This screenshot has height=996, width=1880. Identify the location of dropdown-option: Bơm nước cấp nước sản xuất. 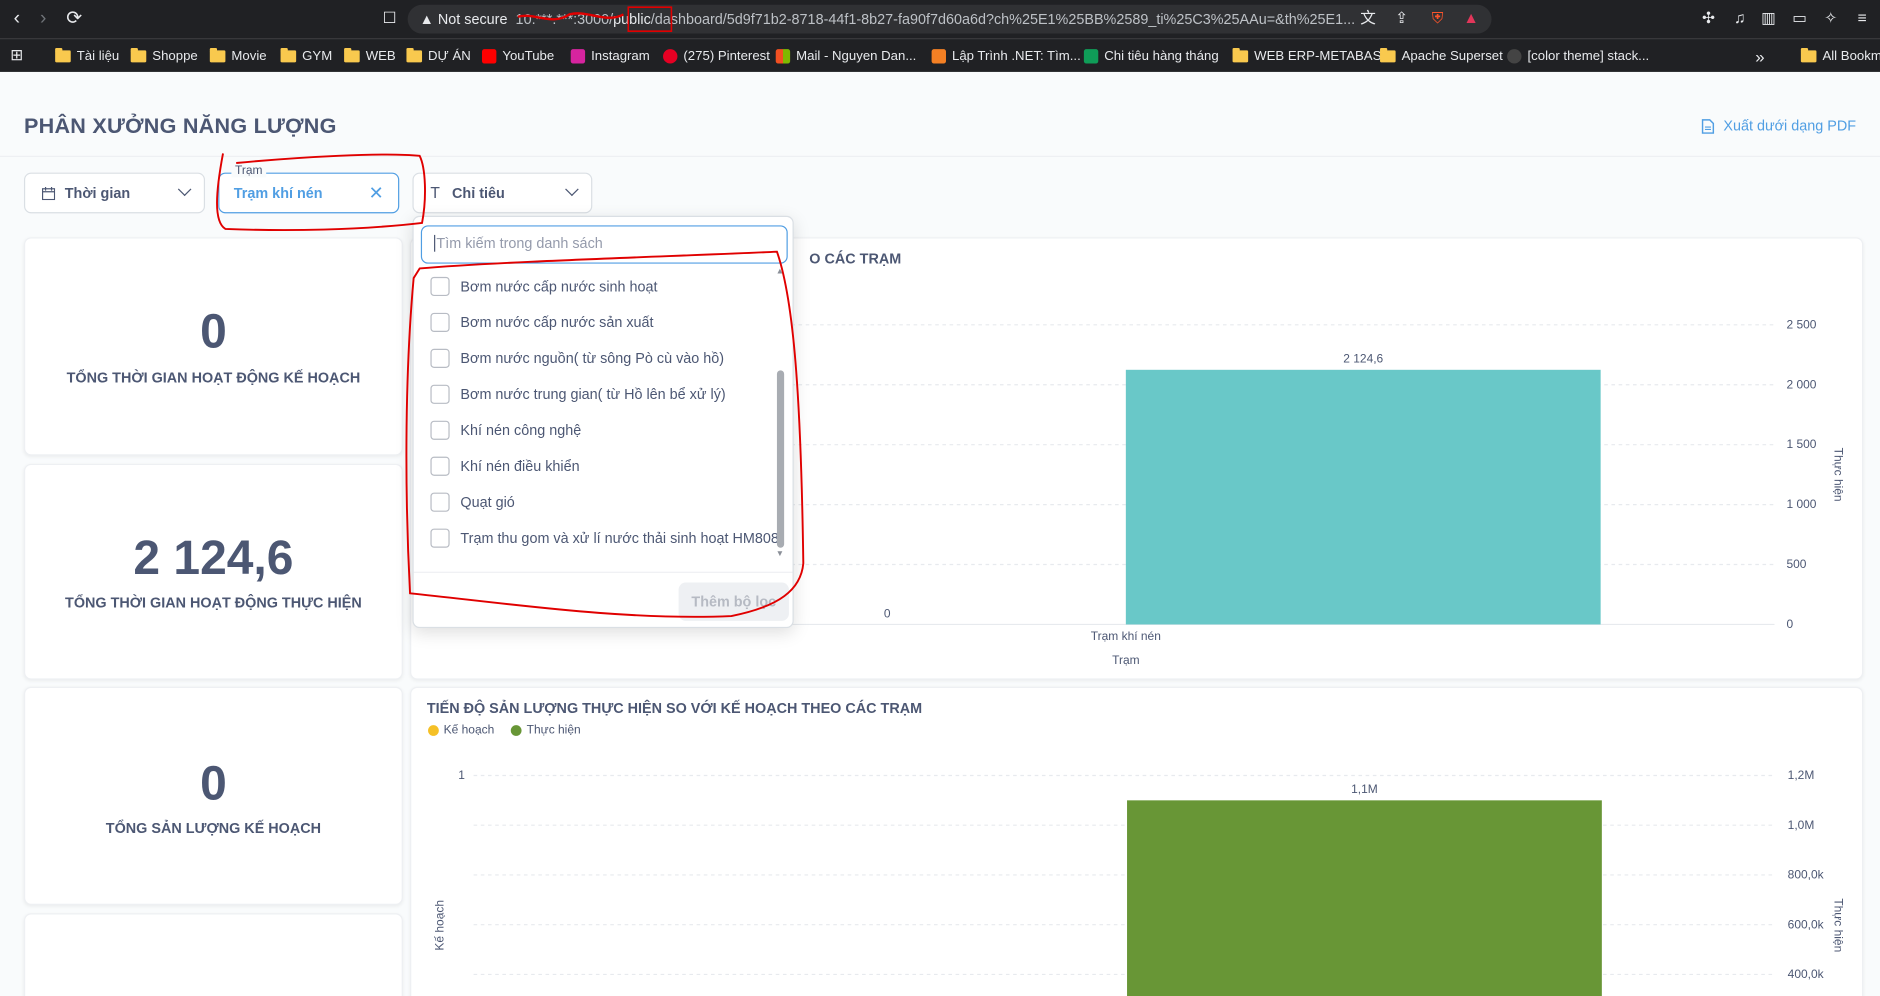
(542, 322).